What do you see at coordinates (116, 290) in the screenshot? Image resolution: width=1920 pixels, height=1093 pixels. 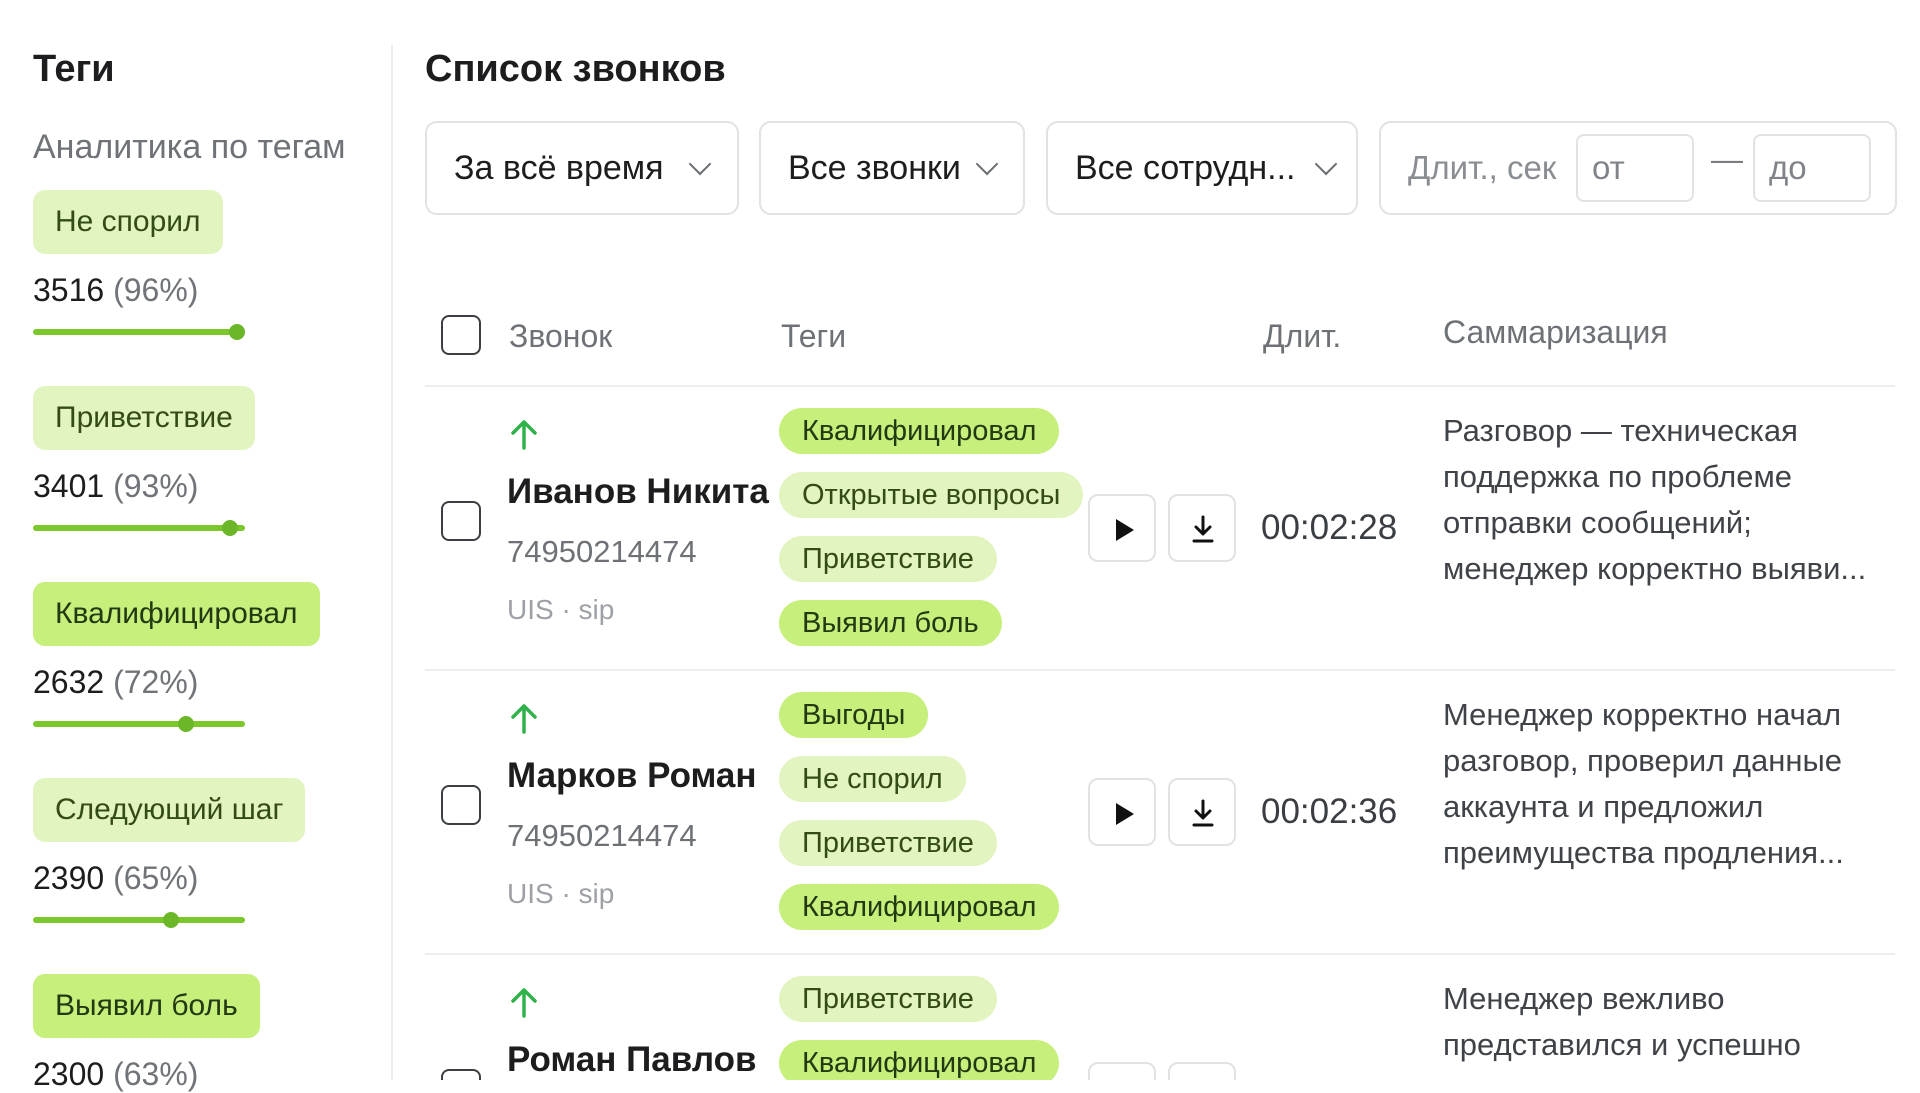 I see `tag-count: 3516 (96%)` at bounding box center [116, 290].